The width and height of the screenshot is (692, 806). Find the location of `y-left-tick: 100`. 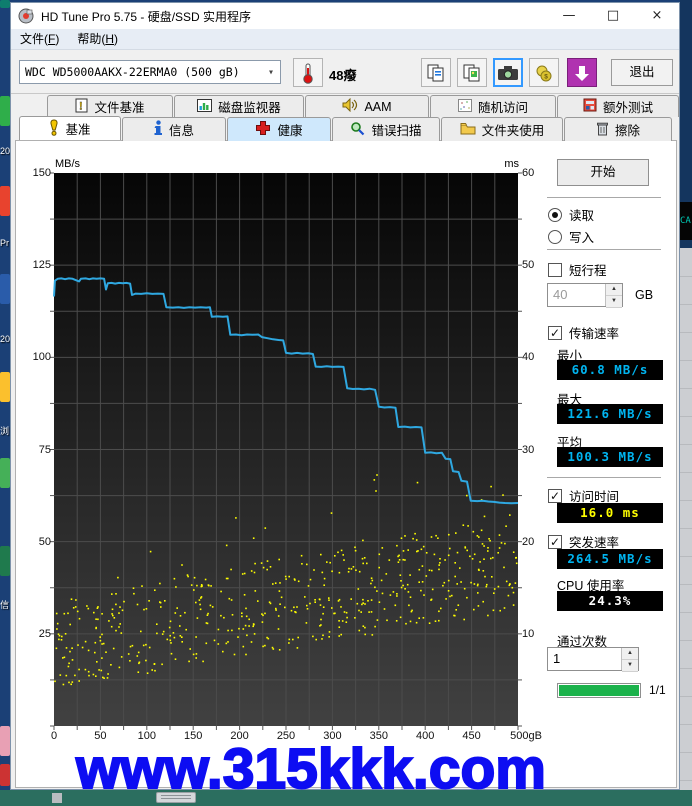

y-left-tick: 100 is located at coordinates (41, 357).